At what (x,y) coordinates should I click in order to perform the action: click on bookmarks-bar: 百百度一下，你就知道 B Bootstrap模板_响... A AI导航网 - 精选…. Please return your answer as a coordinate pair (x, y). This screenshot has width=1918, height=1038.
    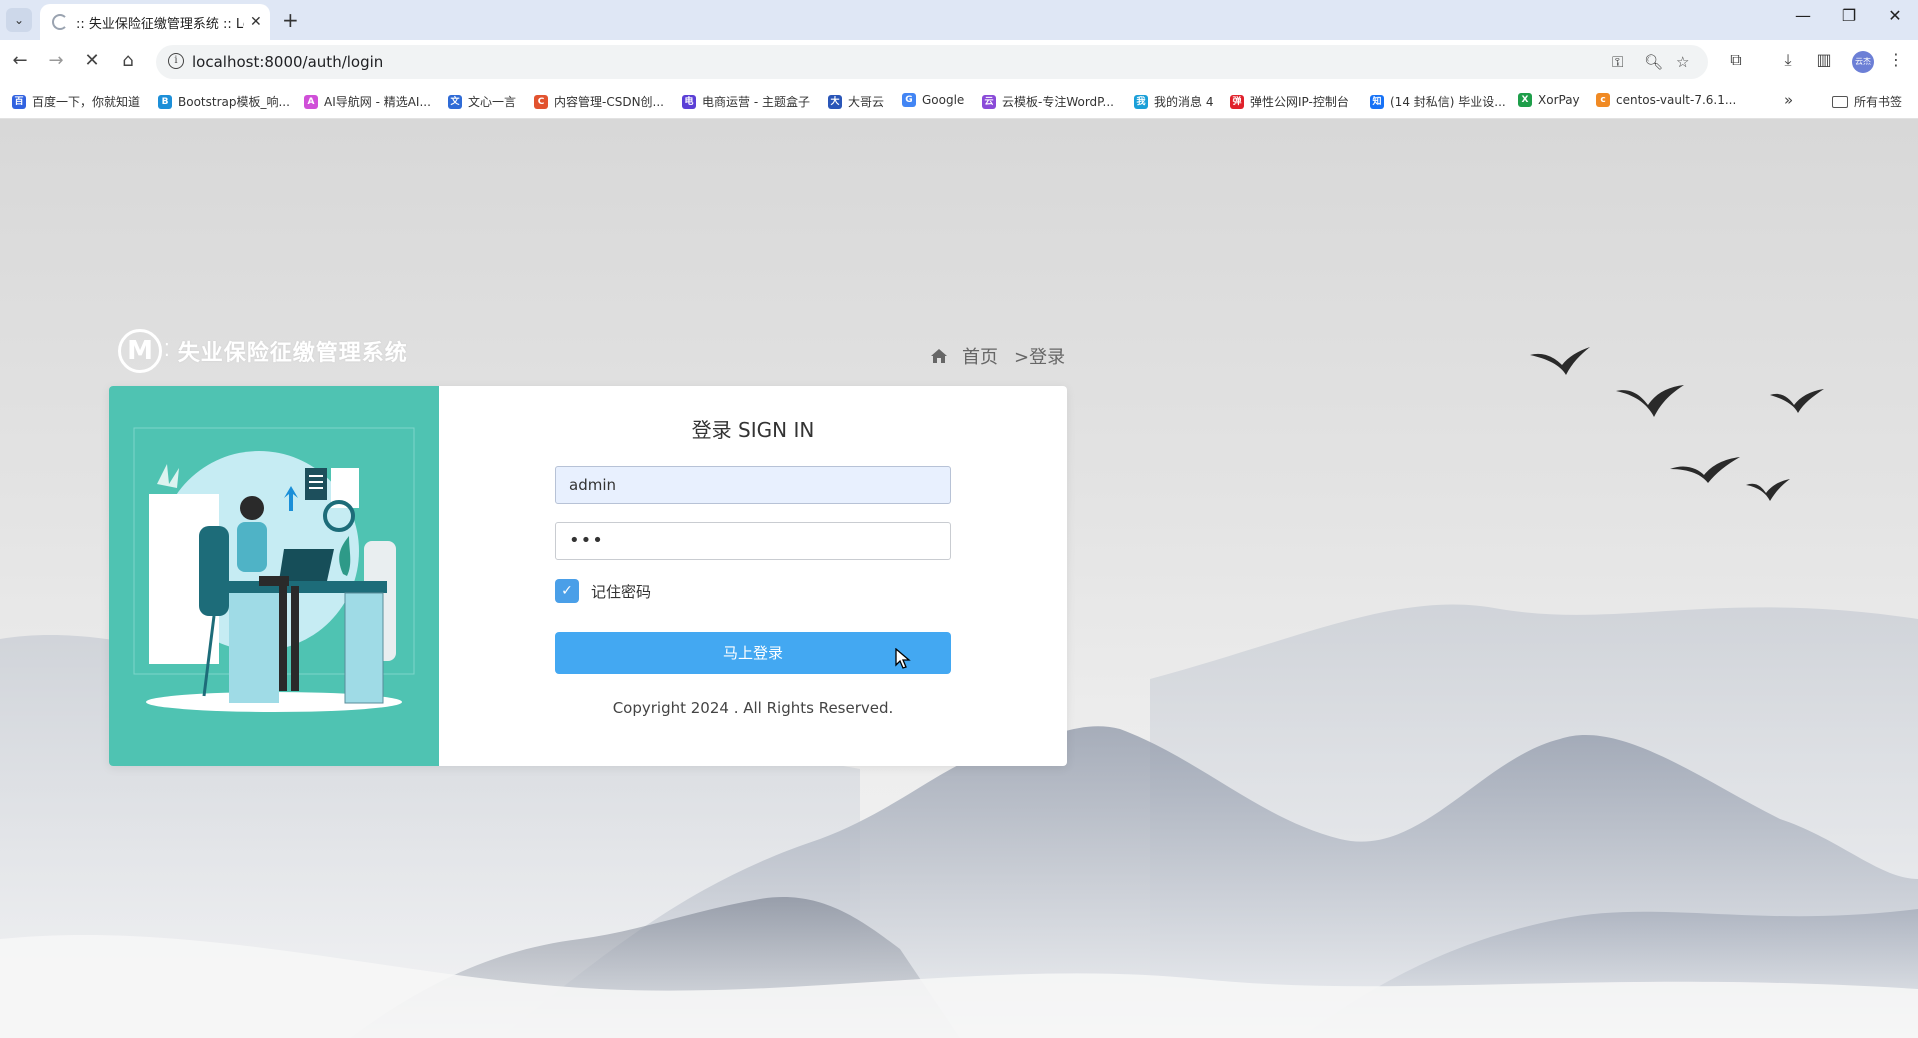
    Looking at the image, I should click on (959, 101).